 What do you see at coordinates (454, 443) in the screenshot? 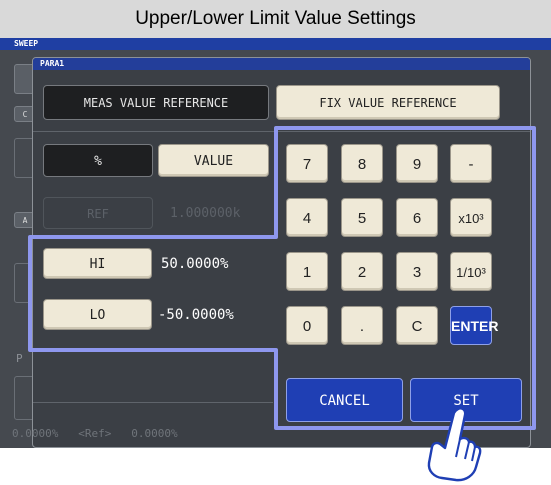
I see `pointing-hand-icon` at bounding box center [454, 443].